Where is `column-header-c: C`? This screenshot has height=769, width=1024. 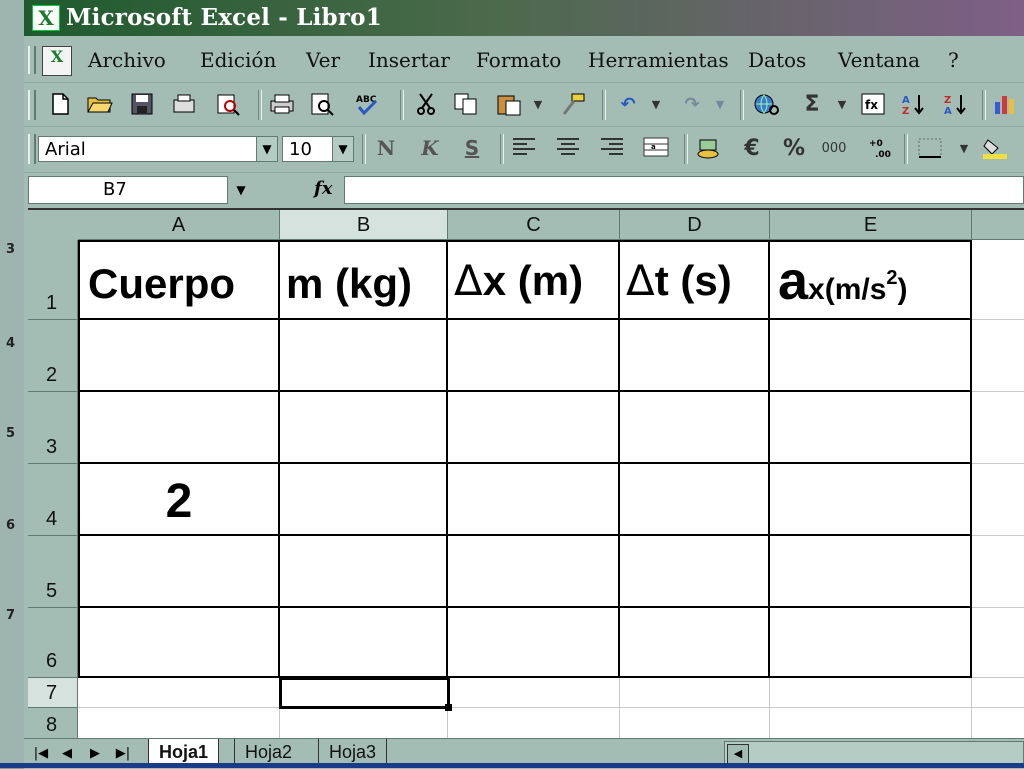 column-header-c: C is located at coordinates (534, 225).